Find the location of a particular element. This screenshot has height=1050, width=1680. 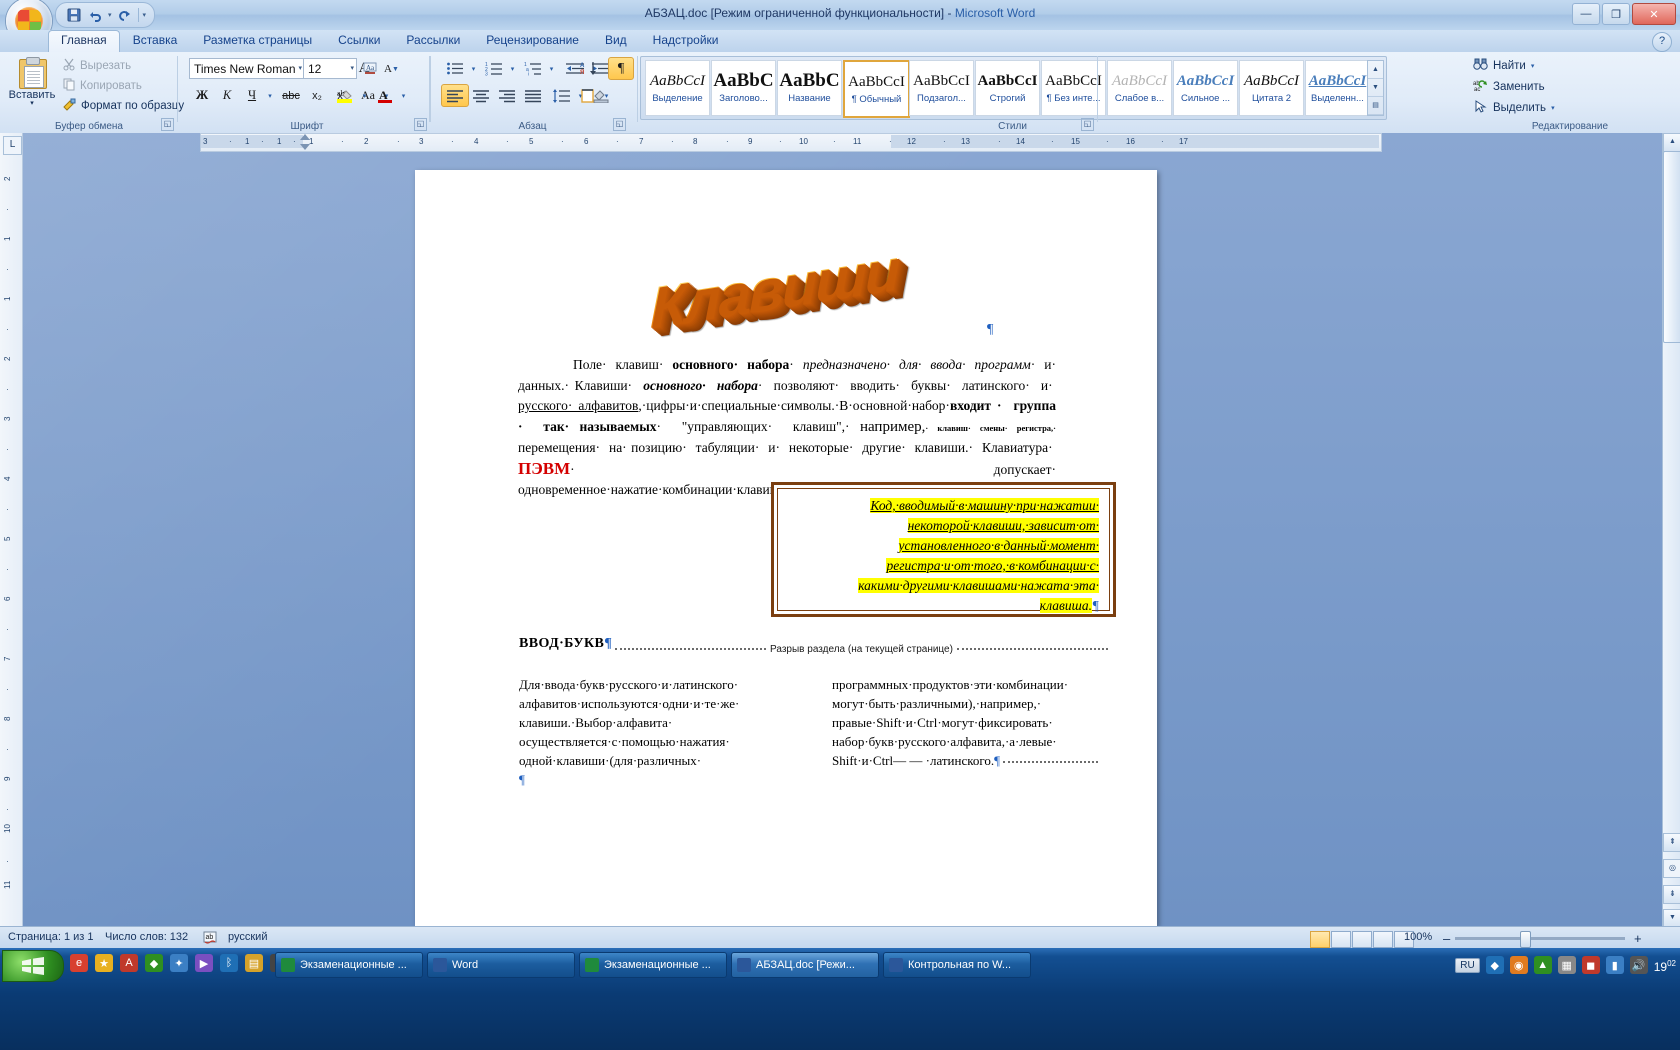

replace-button: ab ac Заменить is located at coordinates (1509, 87).